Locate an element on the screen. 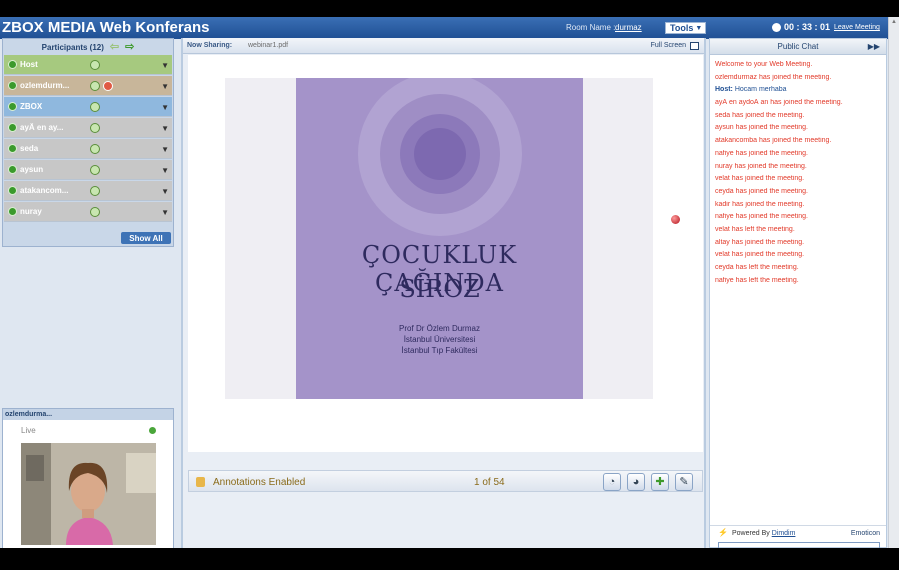  shared-file-name: webinar1.pdf is located at coordinates (268, 45).